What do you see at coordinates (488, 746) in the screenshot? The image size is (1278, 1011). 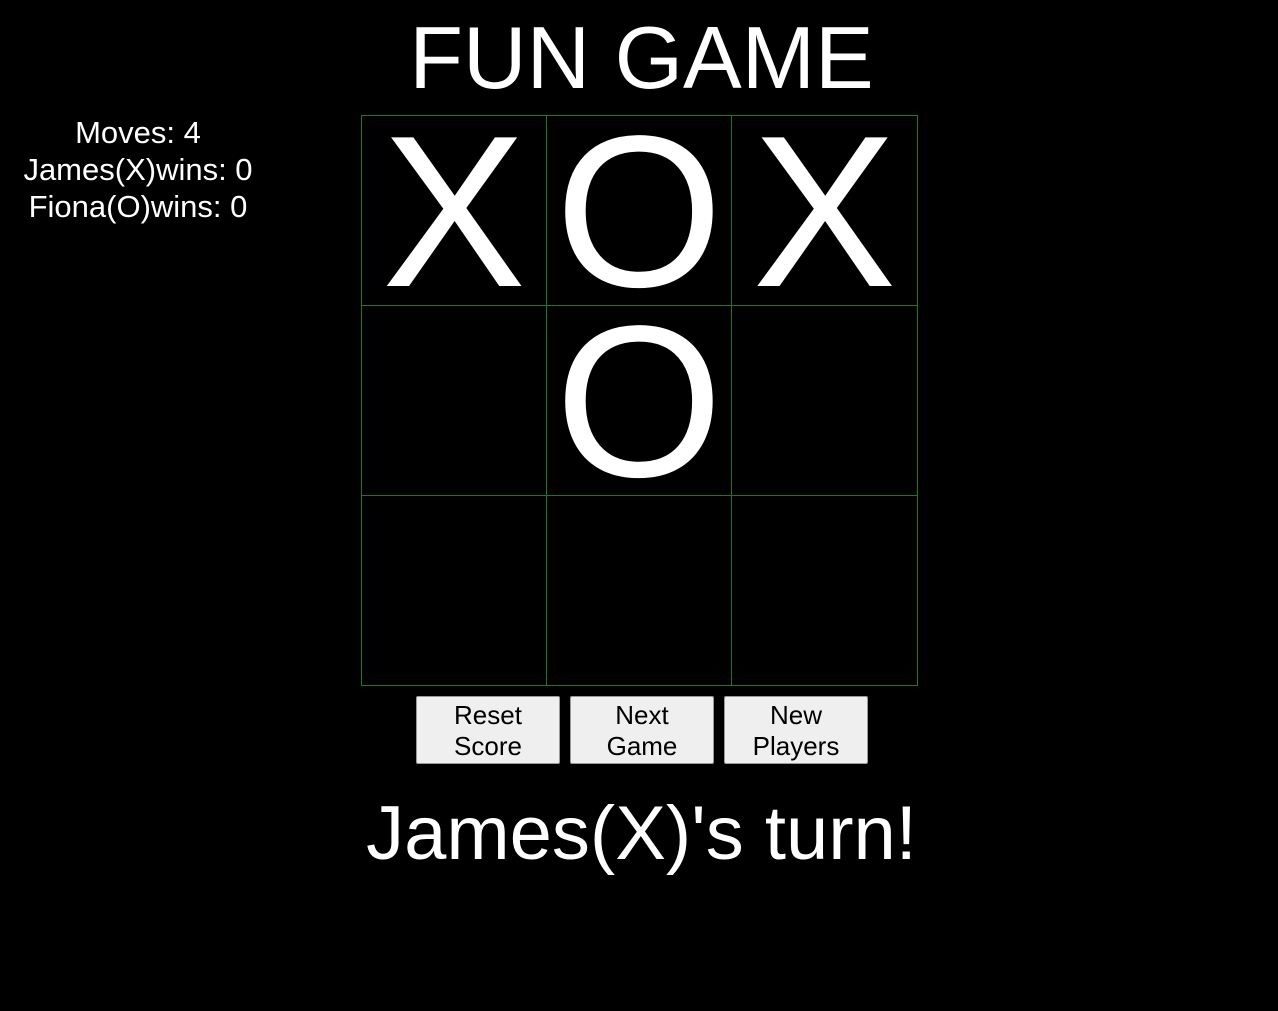 I see `reset-score-label-line-2: Score` at bounding box center [488, 746].